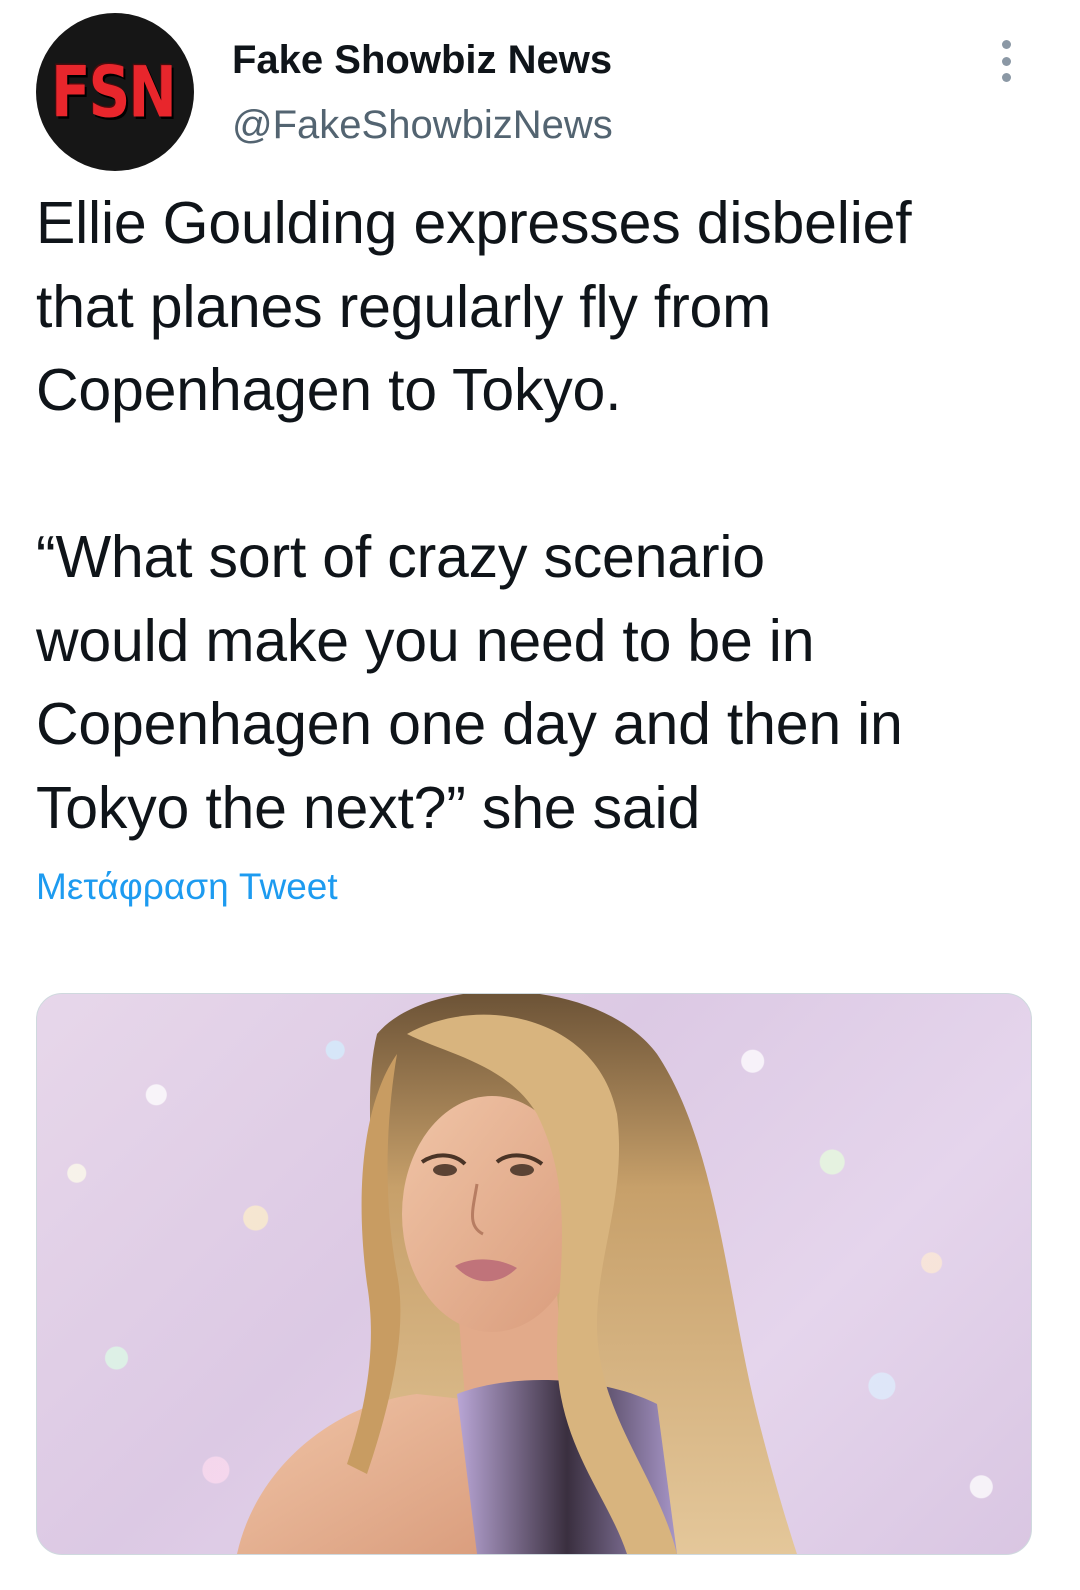 The width and height of the screenshot is (1080, 1590). I want to click on avatar: FSN, so click(115, 92).